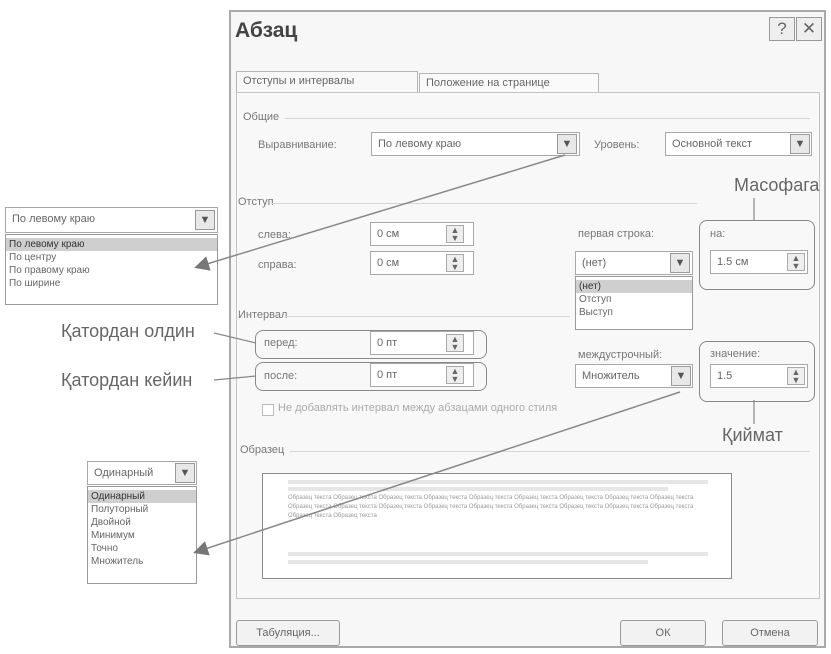 The width and height of the screenshot is (831, 654). What do you see at coordinates (380, 212) in the screenshot?
I see `arrow-alignment` at bounding box center [380, 212].